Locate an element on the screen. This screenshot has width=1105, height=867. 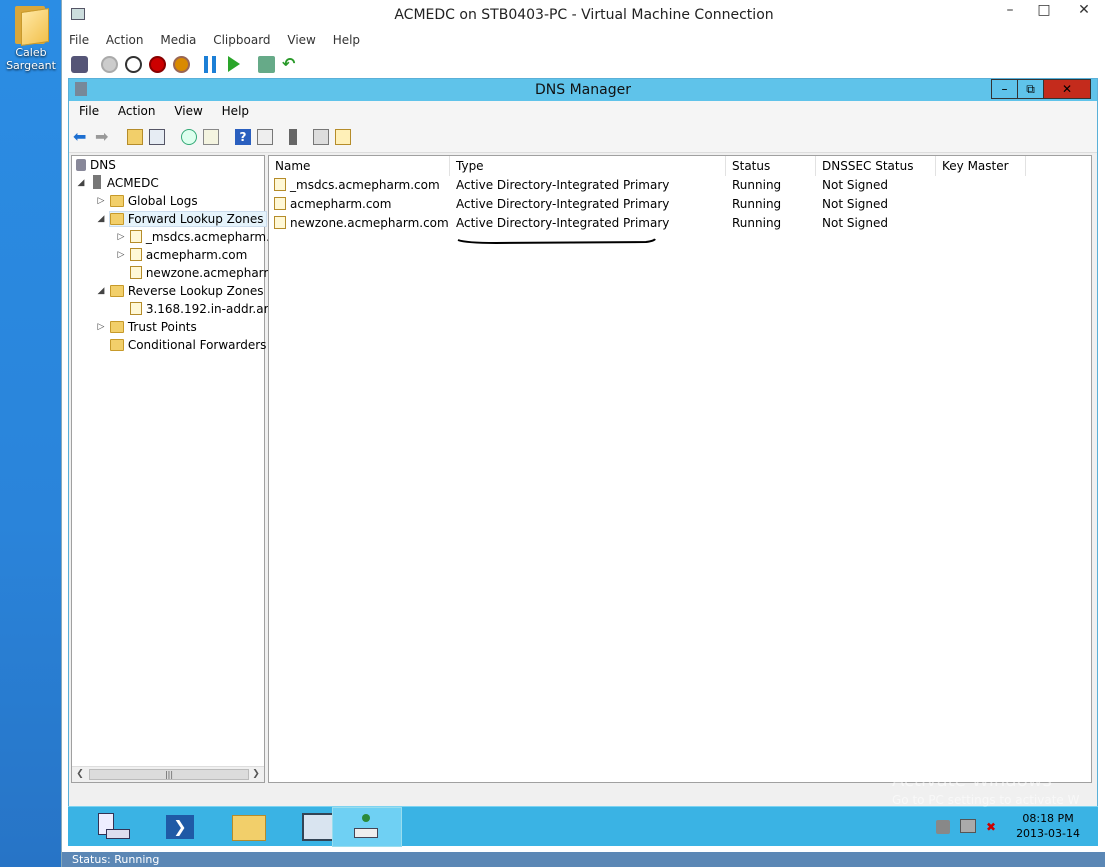
watermark-subtitle: Go to PC settings to activate W is located at coordinates (986, 800).